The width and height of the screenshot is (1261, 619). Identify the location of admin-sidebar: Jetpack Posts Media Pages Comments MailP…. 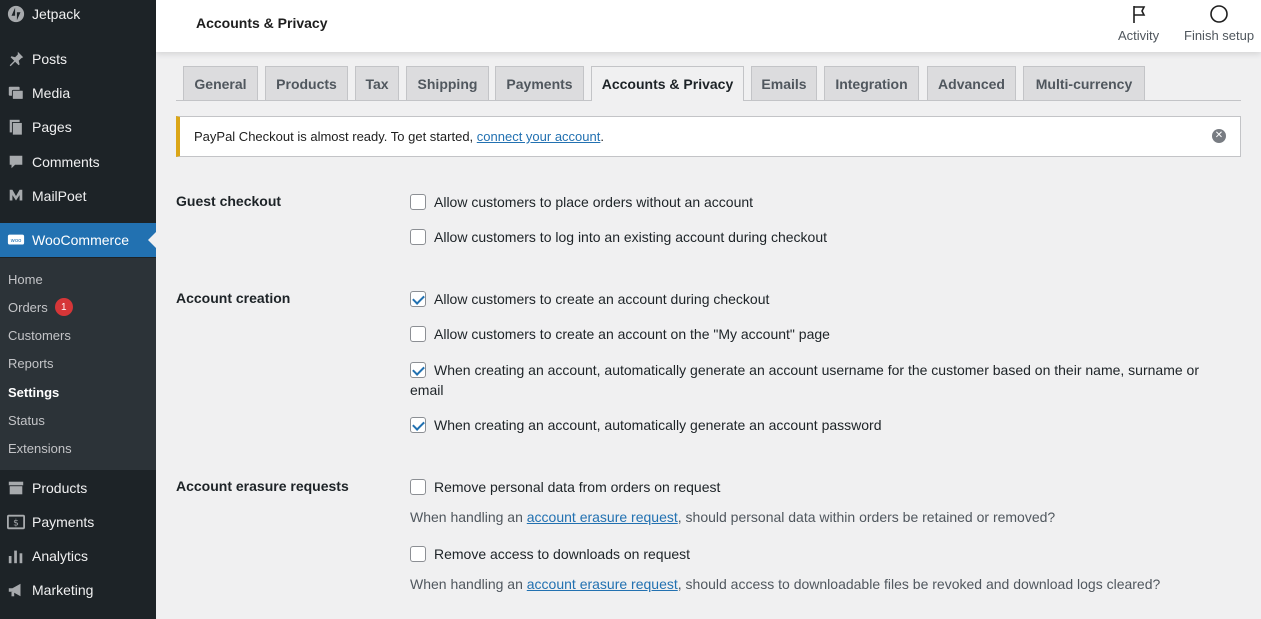
(78, 309).